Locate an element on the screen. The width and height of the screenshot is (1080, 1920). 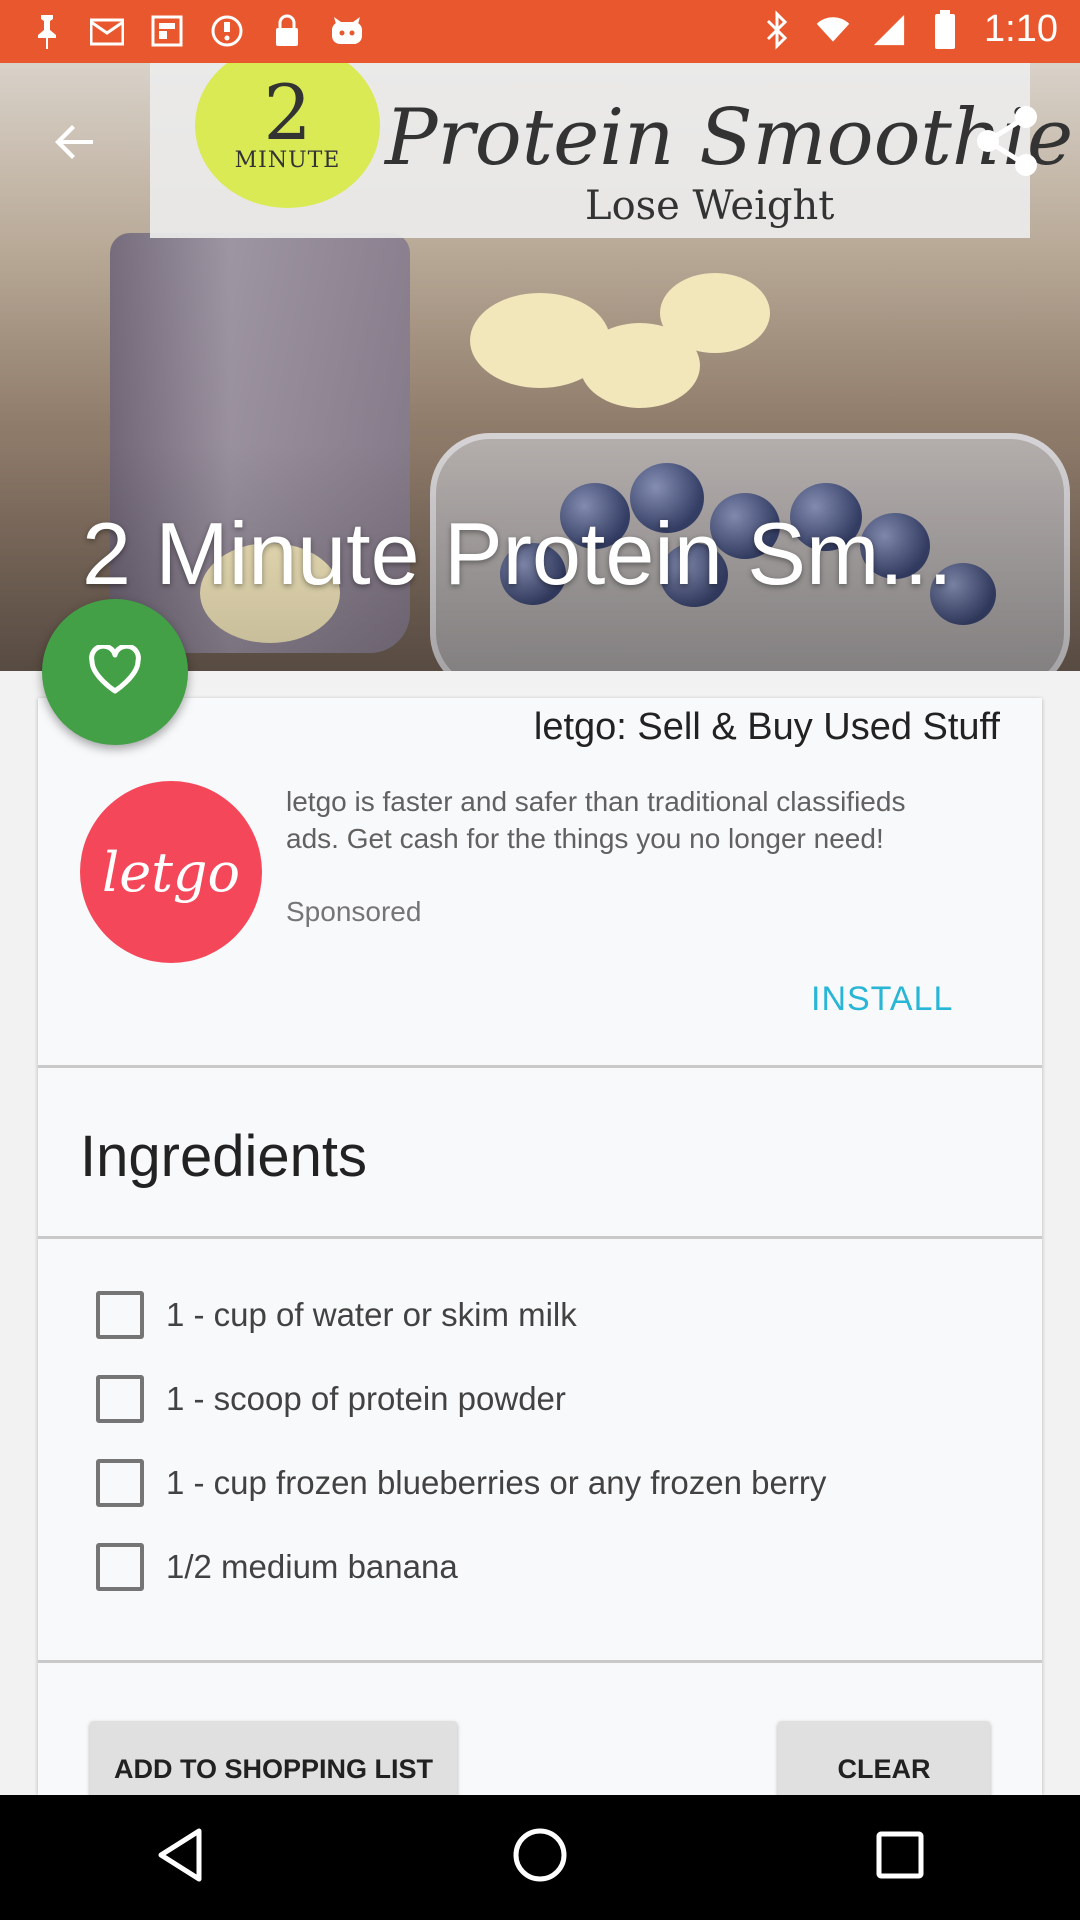
ad-title: letgo: Sell & Buy Used Stuff is located at coordinates (767, 727).